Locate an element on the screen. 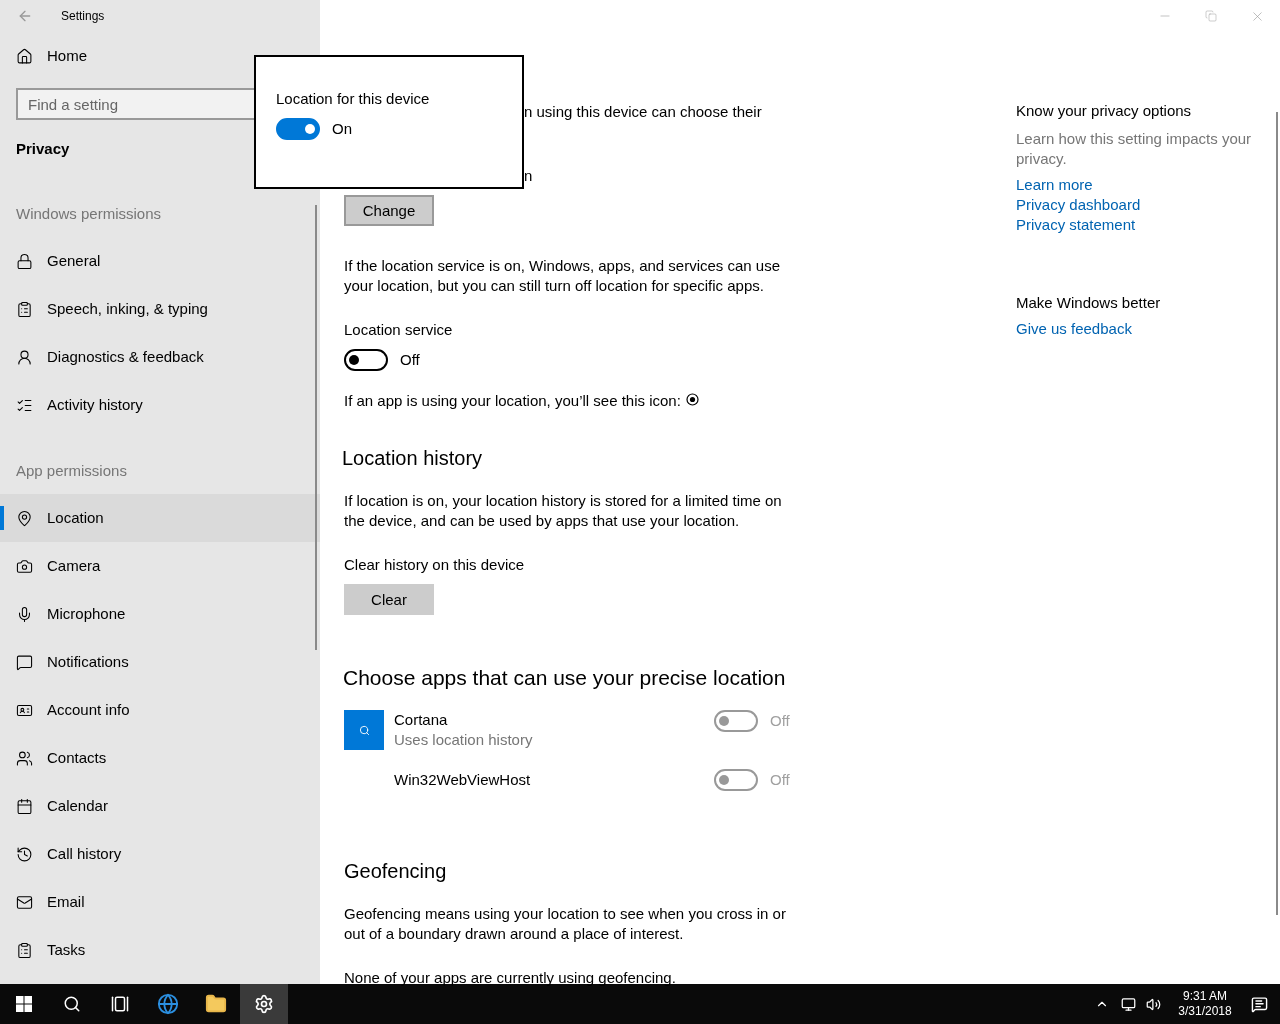 This screenshot has width=1280, height=1024. nav-item: Calendar is located at coordinates (160, 806).